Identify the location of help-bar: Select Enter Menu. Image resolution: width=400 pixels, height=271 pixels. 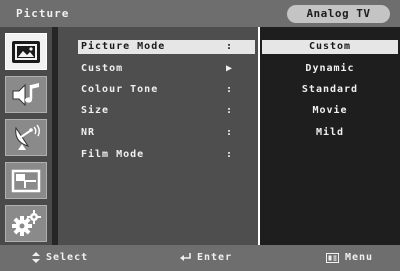
(200, 258).